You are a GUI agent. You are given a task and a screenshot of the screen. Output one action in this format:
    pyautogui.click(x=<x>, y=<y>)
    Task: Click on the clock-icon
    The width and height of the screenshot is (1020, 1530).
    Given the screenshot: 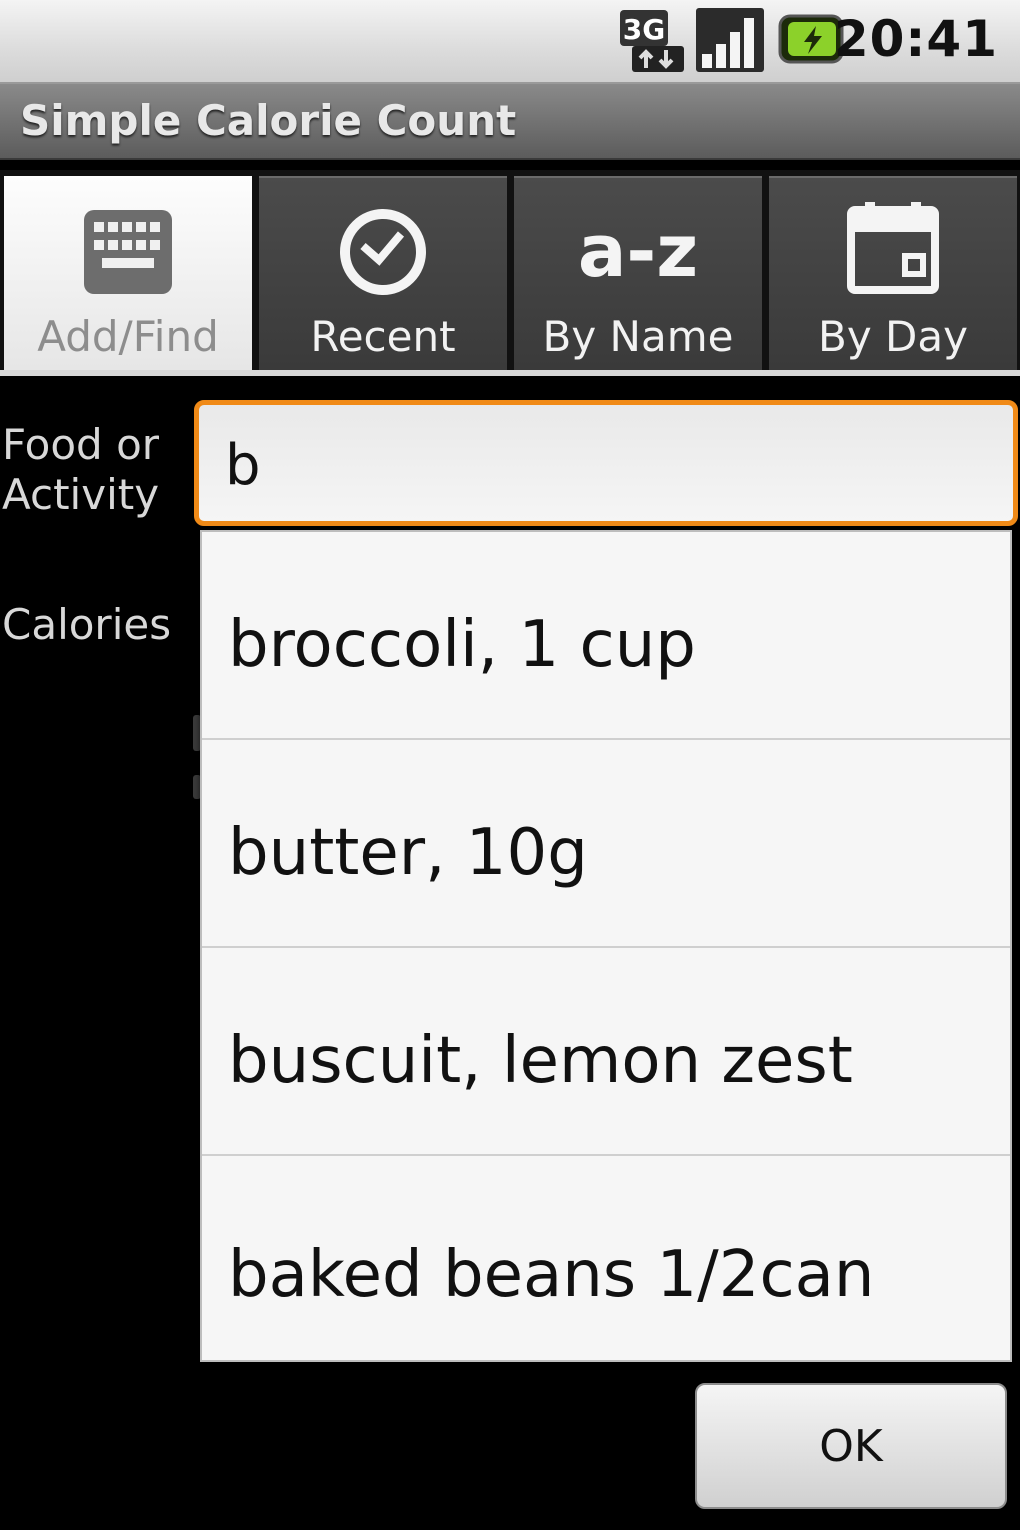 What is the action you would take?
    pyautogui.click(x=383, y=248)
    